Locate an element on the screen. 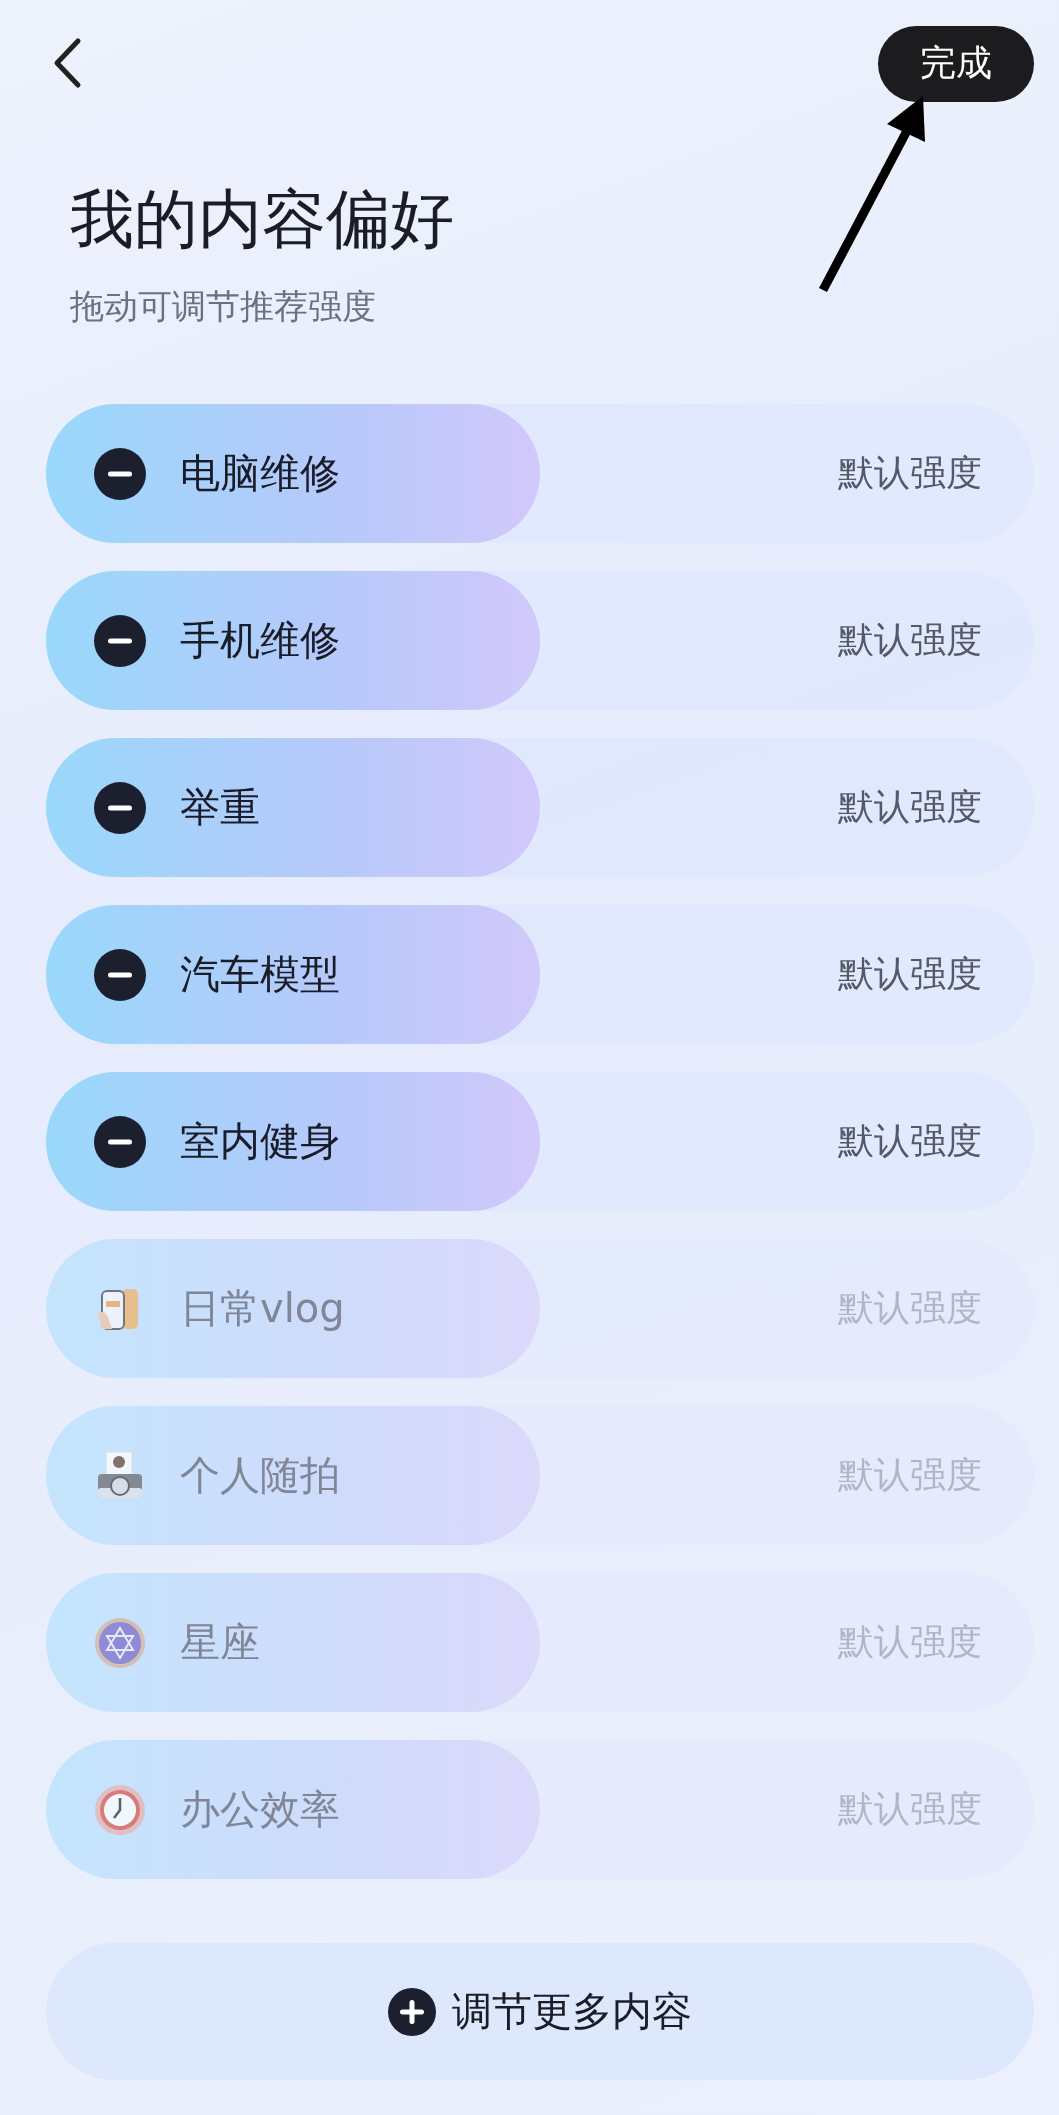 This screenshot has height=2115, width=1059. topic-label: 个人随拍 is located at coordinates (260, 1475).